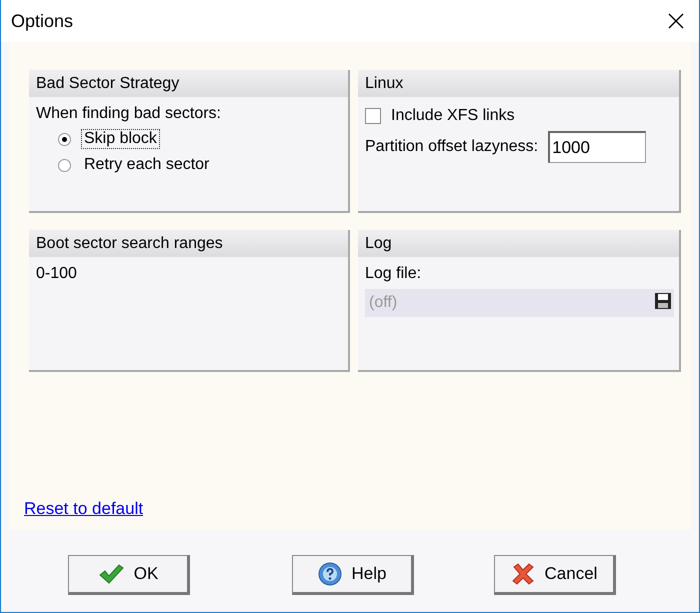 This screenshot has height=613, width=700. Describe the element at coordinates (108, 83) in the screenshot. I see `panel-title: Bad Sector Strategy` at that location.